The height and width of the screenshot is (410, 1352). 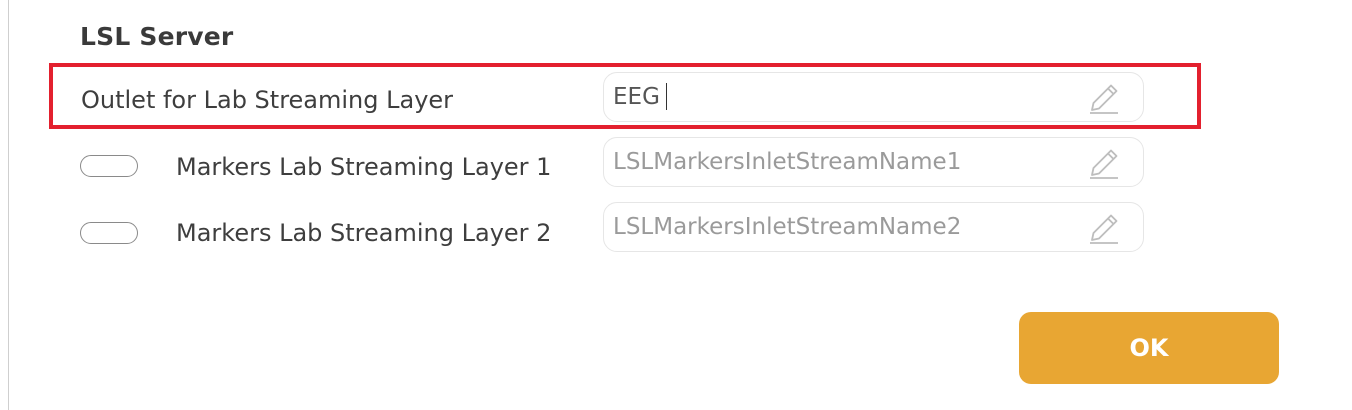 I want to click on dialog-left-border, so click(x=8, y=205).